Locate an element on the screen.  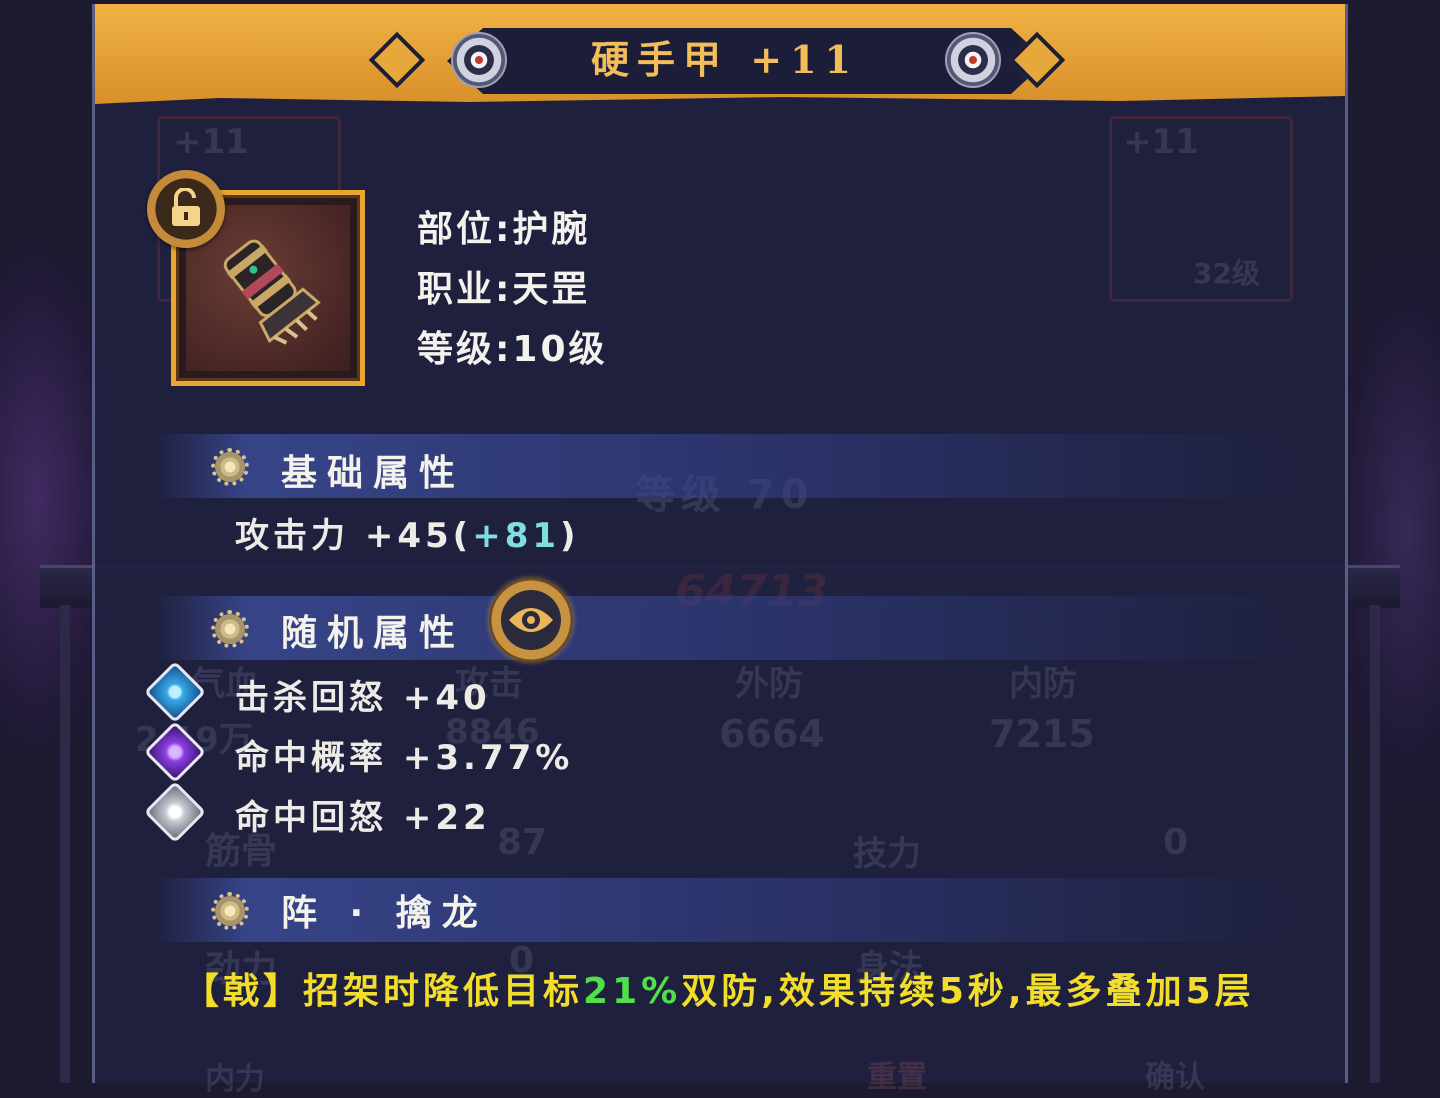
unlock-button is located at coordinates (186, 209).